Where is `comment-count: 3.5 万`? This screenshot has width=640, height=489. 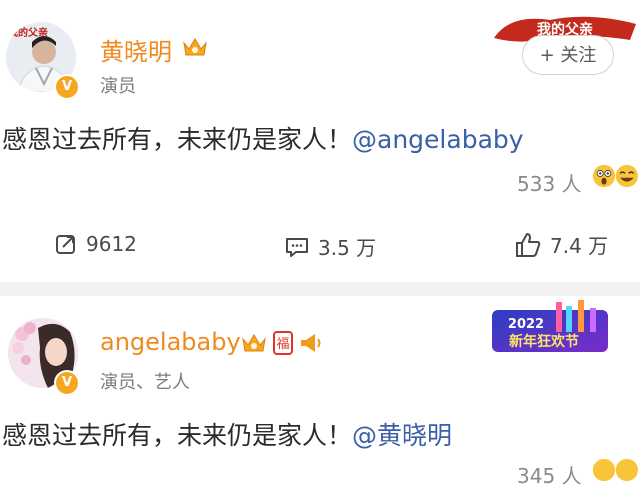 comment-count: 3.5 万 is located at coordinates (347, 248).